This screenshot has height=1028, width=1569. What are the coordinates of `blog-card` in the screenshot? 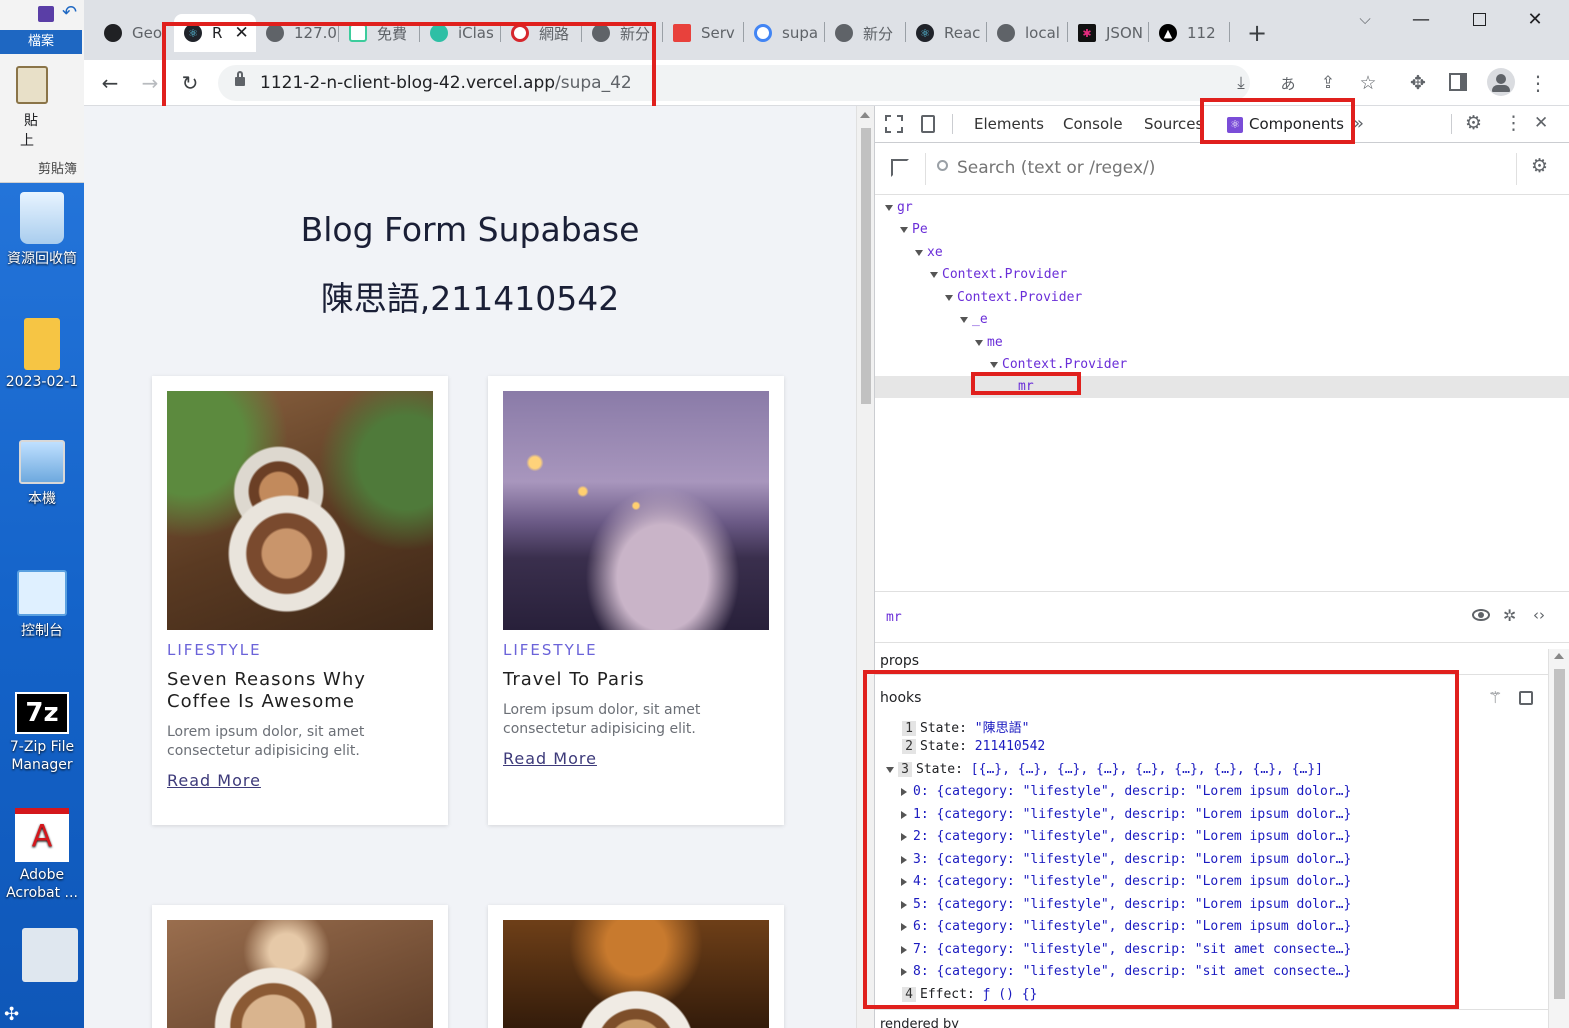 It's located at (300, 966).